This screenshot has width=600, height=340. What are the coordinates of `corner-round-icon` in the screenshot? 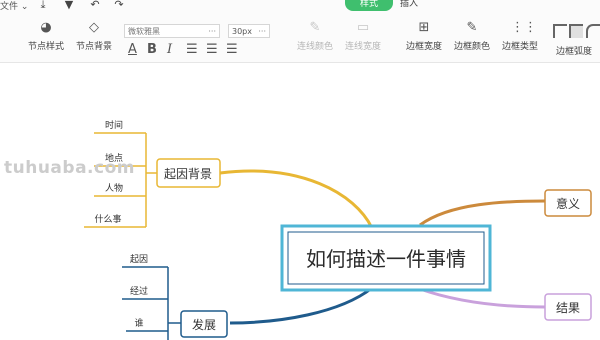 It's located at (593, 31).